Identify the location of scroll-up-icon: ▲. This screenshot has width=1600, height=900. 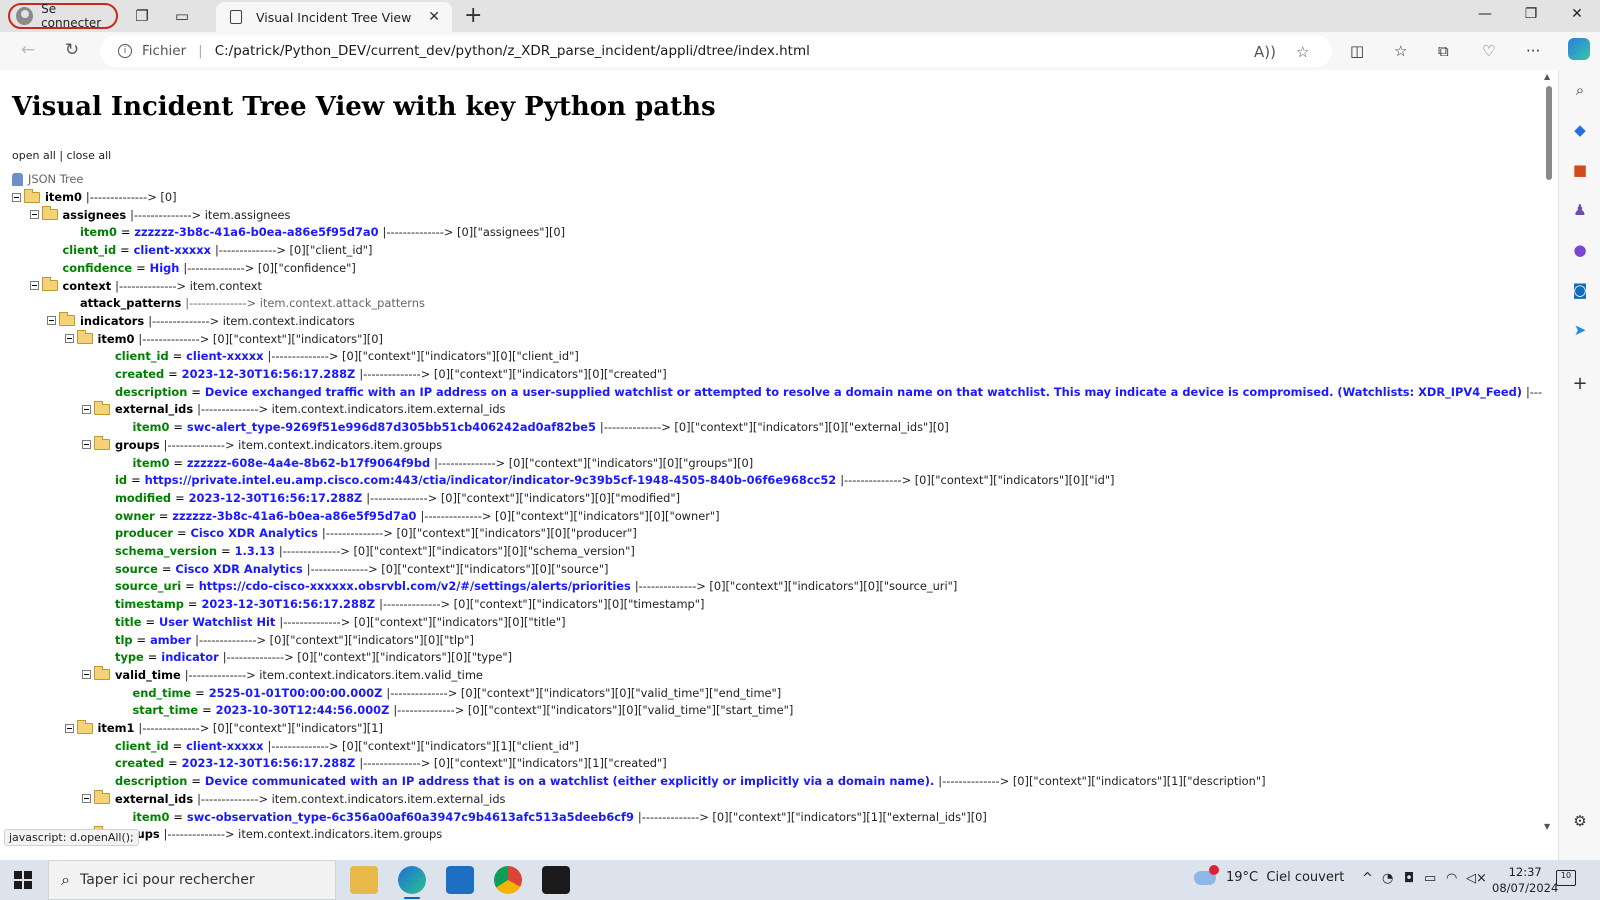
(1547, 76).